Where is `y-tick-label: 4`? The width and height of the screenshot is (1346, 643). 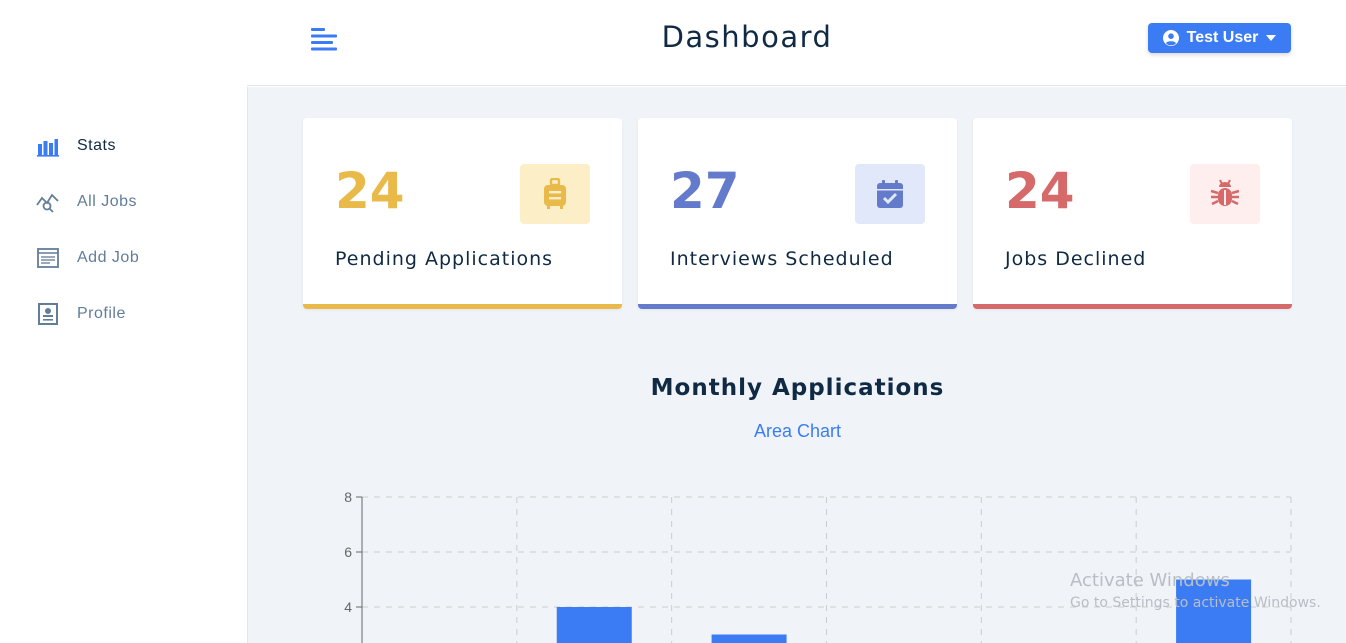 y-tick-label: 4 is located at coordinates (348, 607).